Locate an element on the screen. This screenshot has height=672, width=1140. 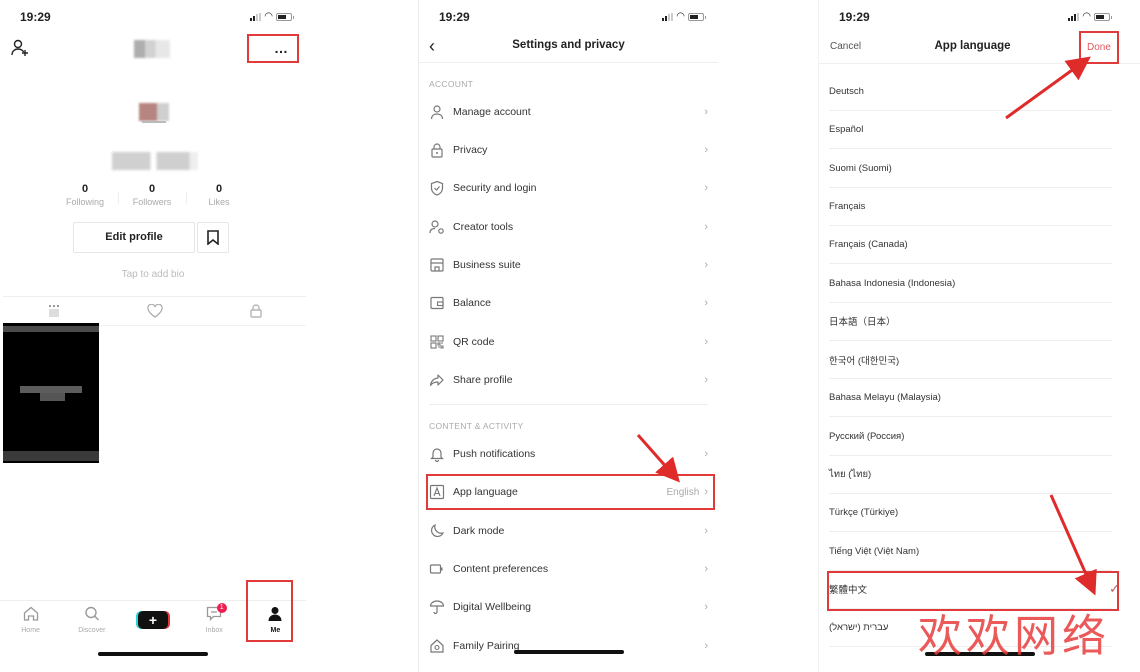
search-icon is located at coordinates (92, 613).